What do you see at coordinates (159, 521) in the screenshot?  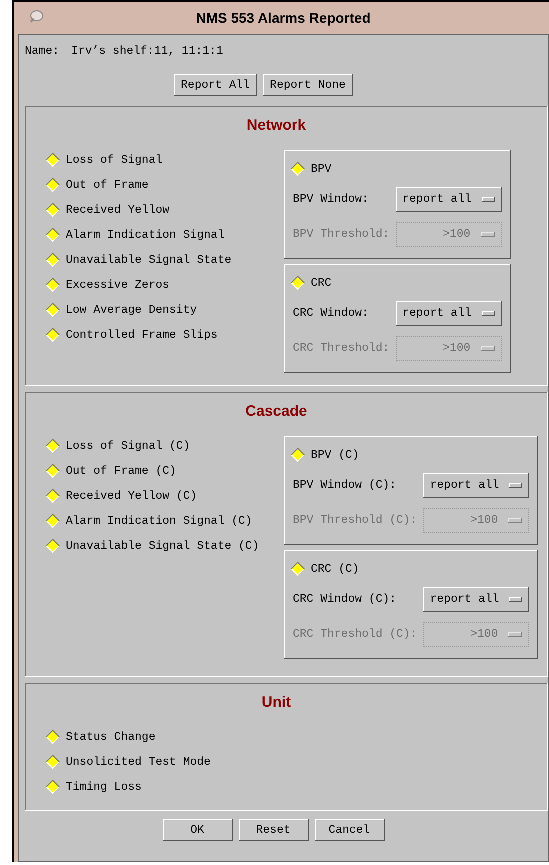 I see `checkbox-label: Alarm Indication Signal (C)` at bounding box center [159, 521].